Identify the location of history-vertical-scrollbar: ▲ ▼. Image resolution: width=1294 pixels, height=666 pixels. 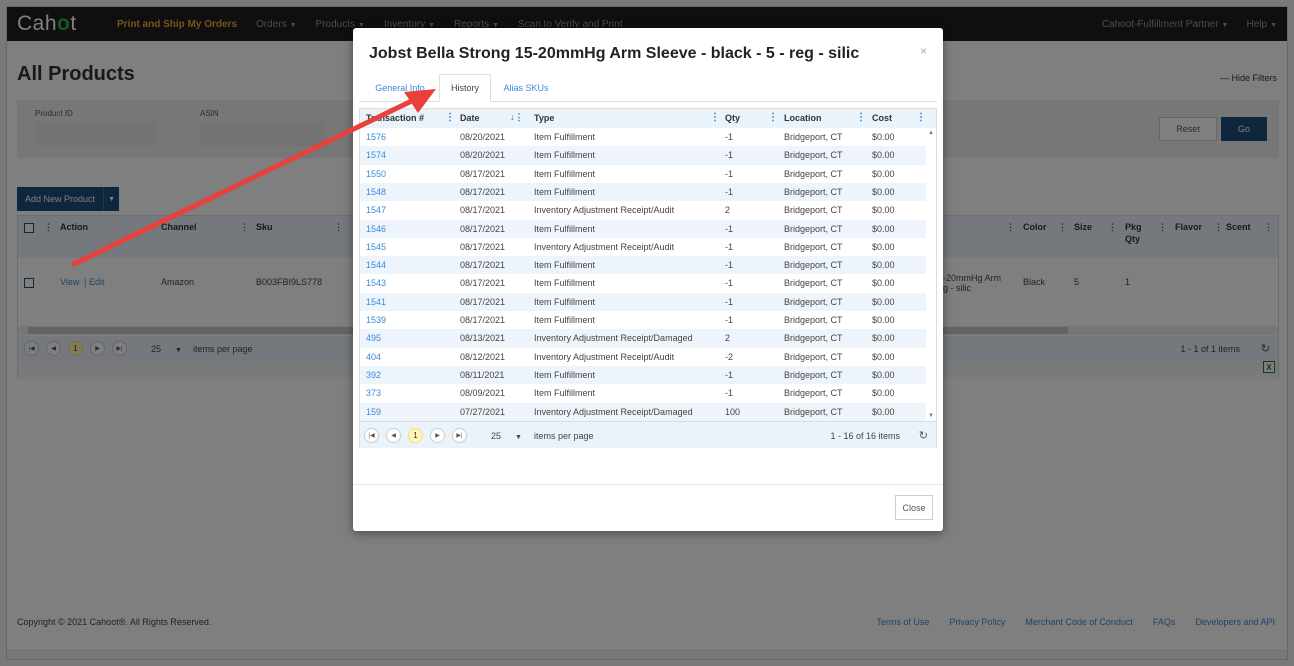
(931, 274).